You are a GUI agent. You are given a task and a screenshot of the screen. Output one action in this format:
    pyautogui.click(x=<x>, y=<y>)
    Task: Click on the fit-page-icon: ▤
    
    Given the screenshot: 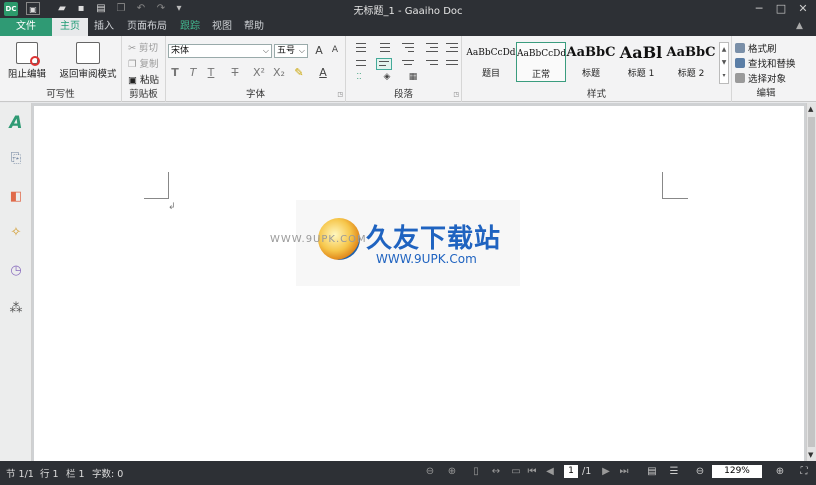 What is the action you would take?
    pyautogui.click(x=652, y=472)
    